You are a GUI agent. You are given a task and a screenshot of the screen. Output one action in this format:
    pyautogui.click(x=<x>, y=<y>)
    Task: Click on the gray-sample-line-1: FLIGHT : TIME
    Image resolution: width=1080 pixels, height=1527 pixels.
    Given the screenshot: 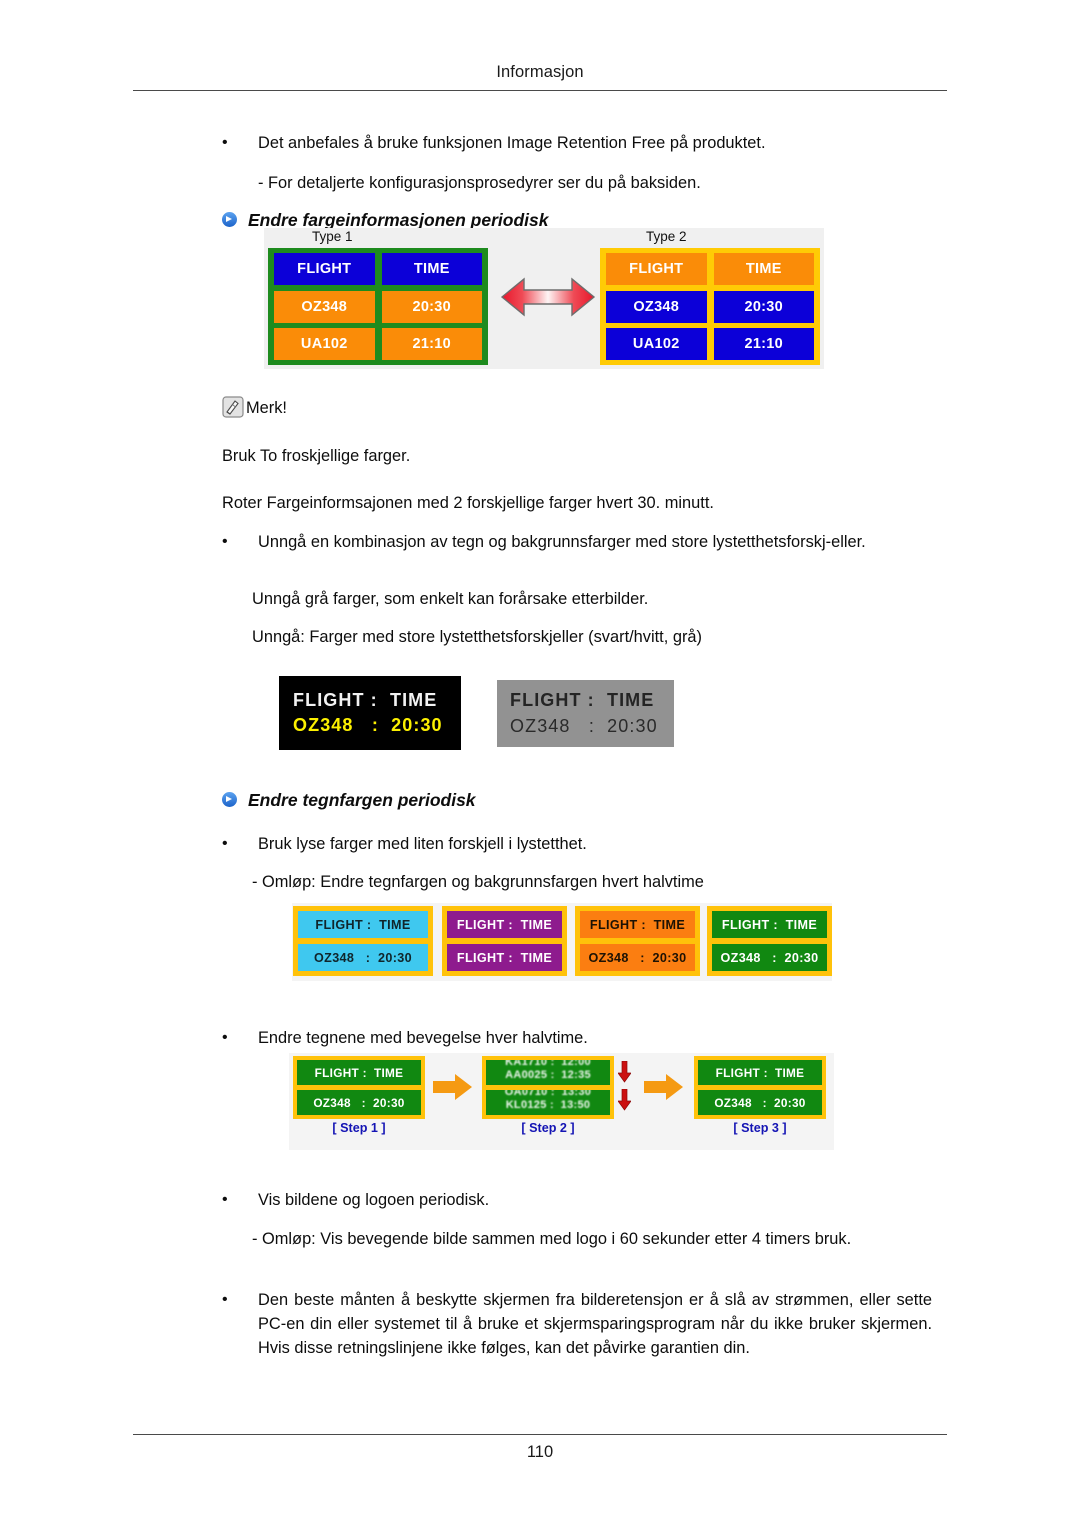 What is the action you would take?
    pyautogui.click(x=582, y=700)
    